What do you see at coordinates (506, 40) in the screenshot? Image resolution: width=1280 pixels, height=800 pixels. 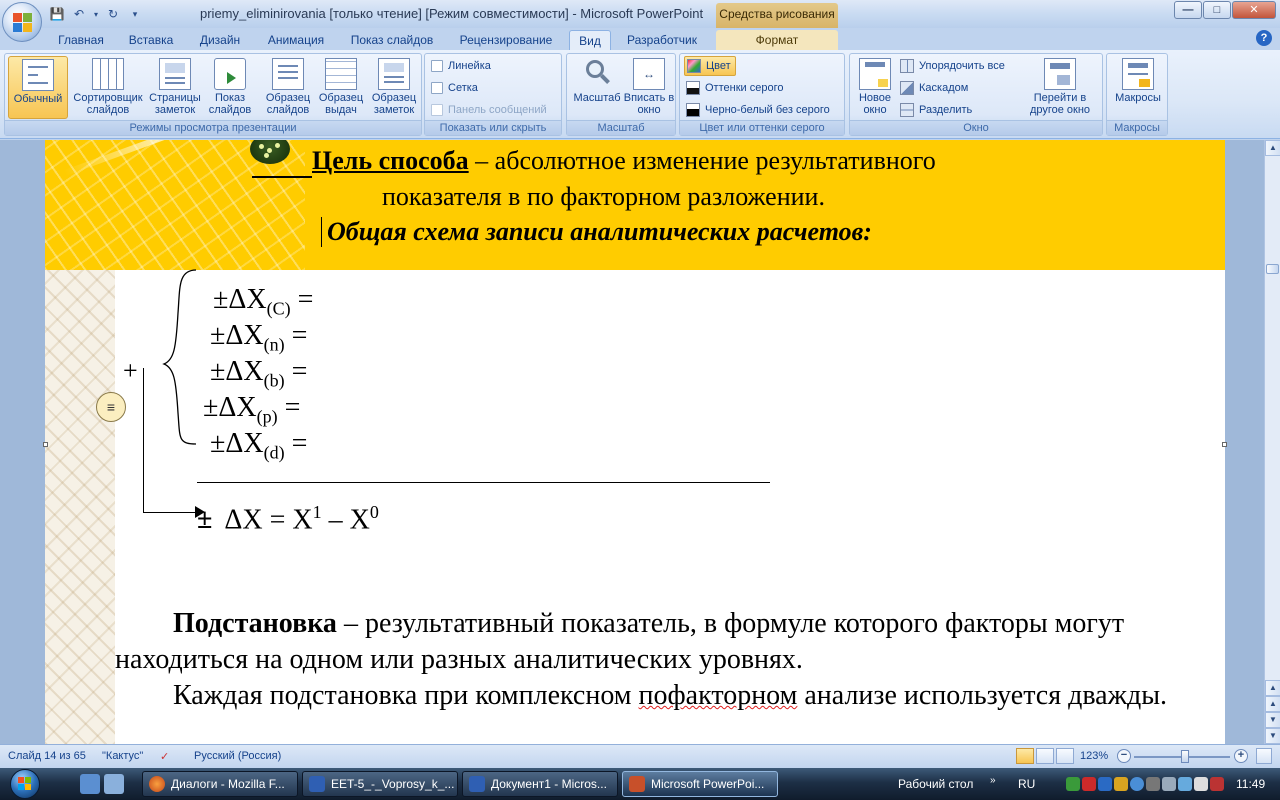 I see `tab-review: Рецензирование` at bounding box center [506, 40].